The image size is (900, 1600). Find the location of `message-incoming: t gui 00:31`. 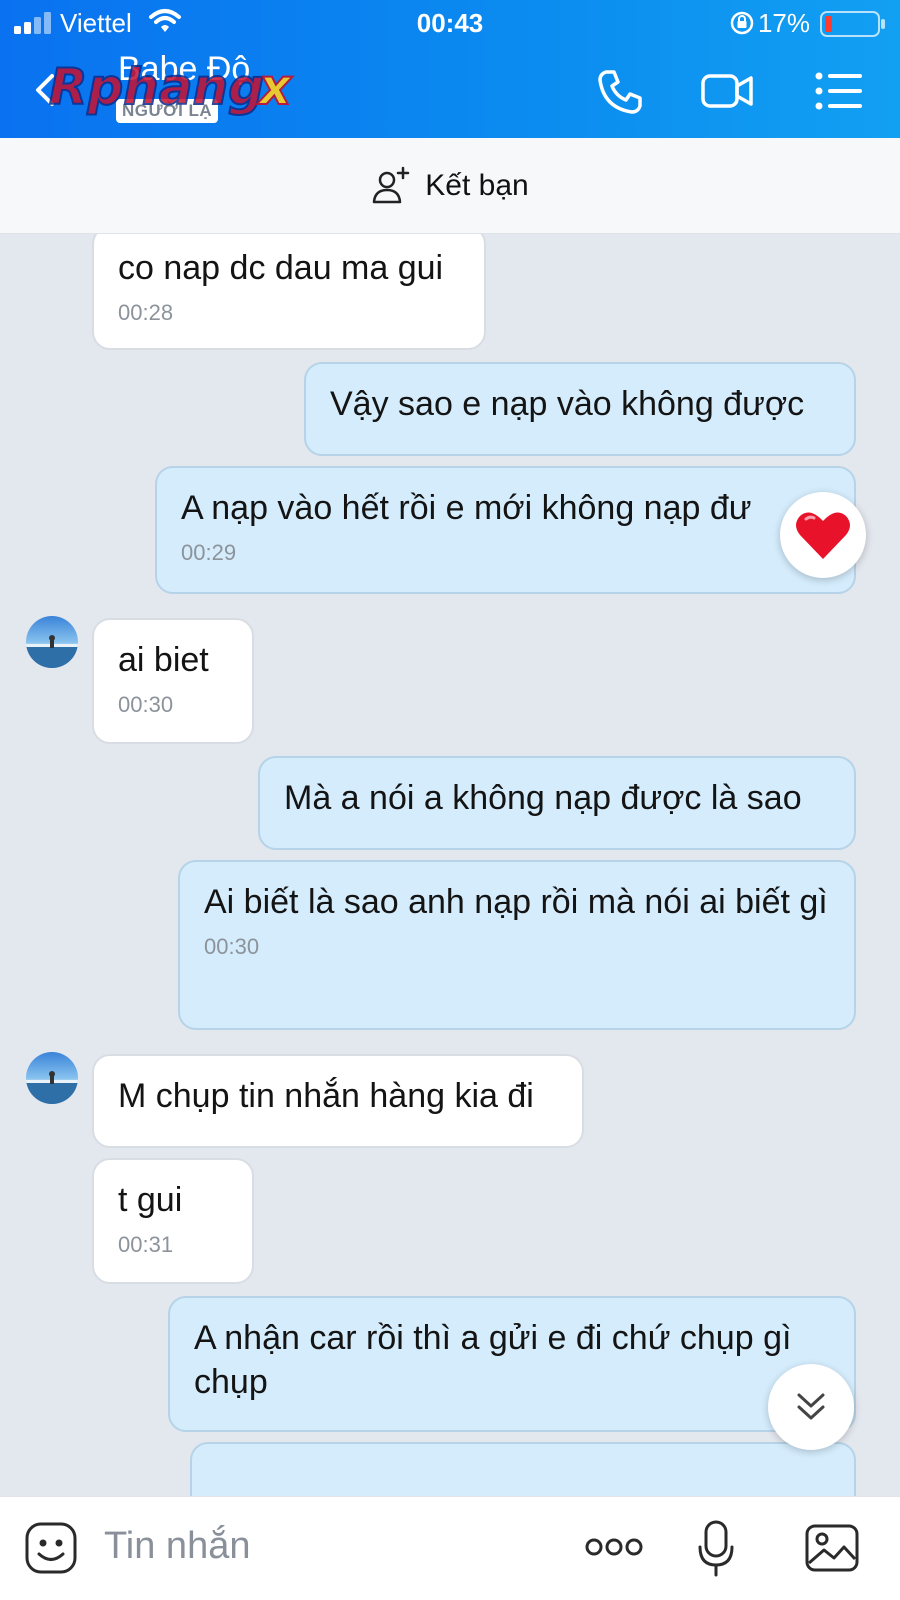

message-incoming: t gui 00:31 is located at coordinates (173, 1221).